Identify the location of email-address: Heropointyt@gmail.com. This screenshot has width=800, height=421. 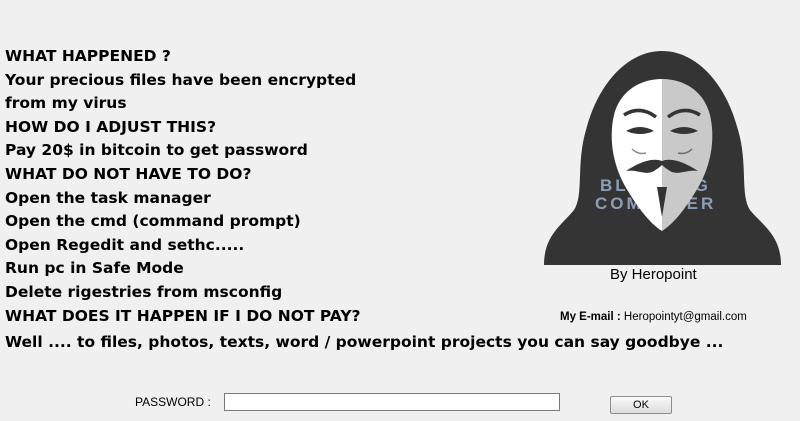
(685, 317).